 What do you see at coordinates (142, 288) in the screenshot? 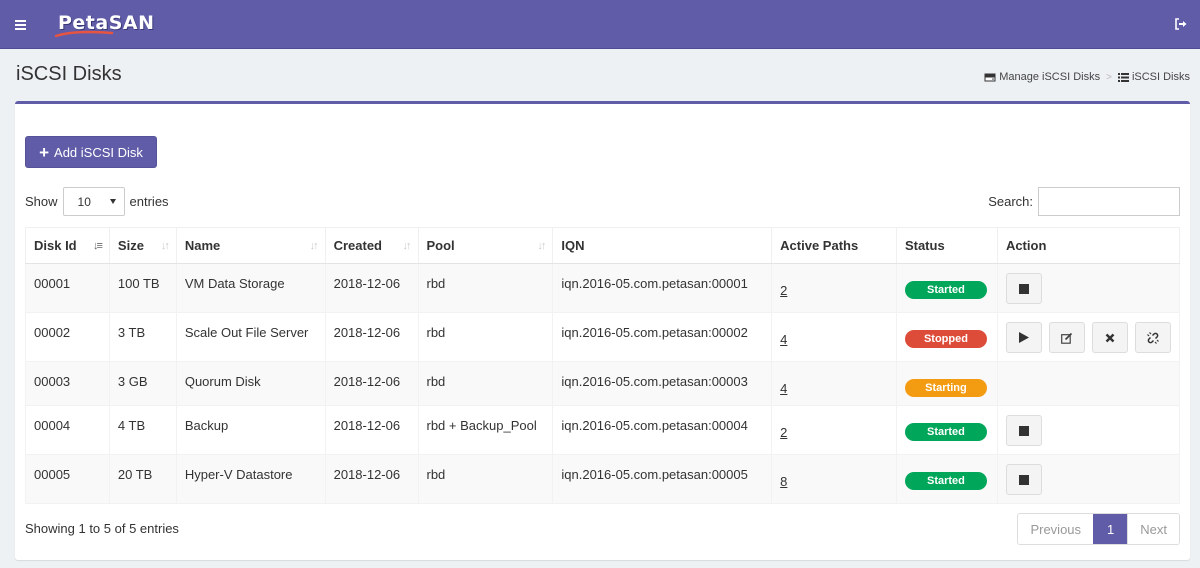
I see `cell-size: 100 TB` at bounding box center [142, 288].